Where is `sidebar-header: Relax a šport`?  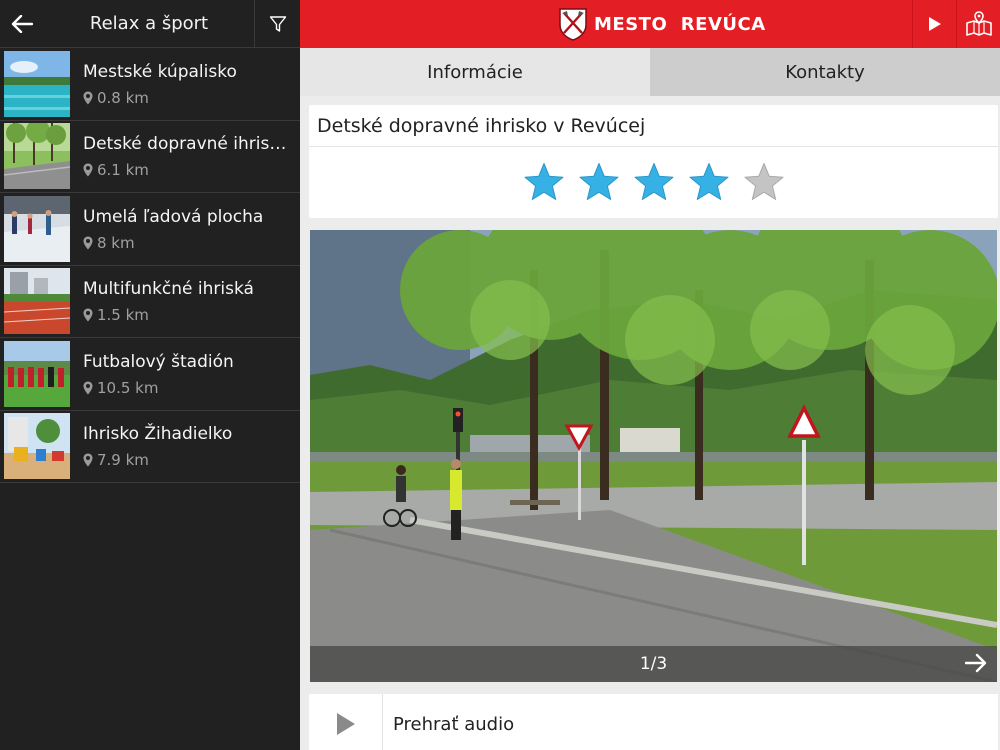
sidebar-header: Relax a šport is located at coordinates (150, 24).